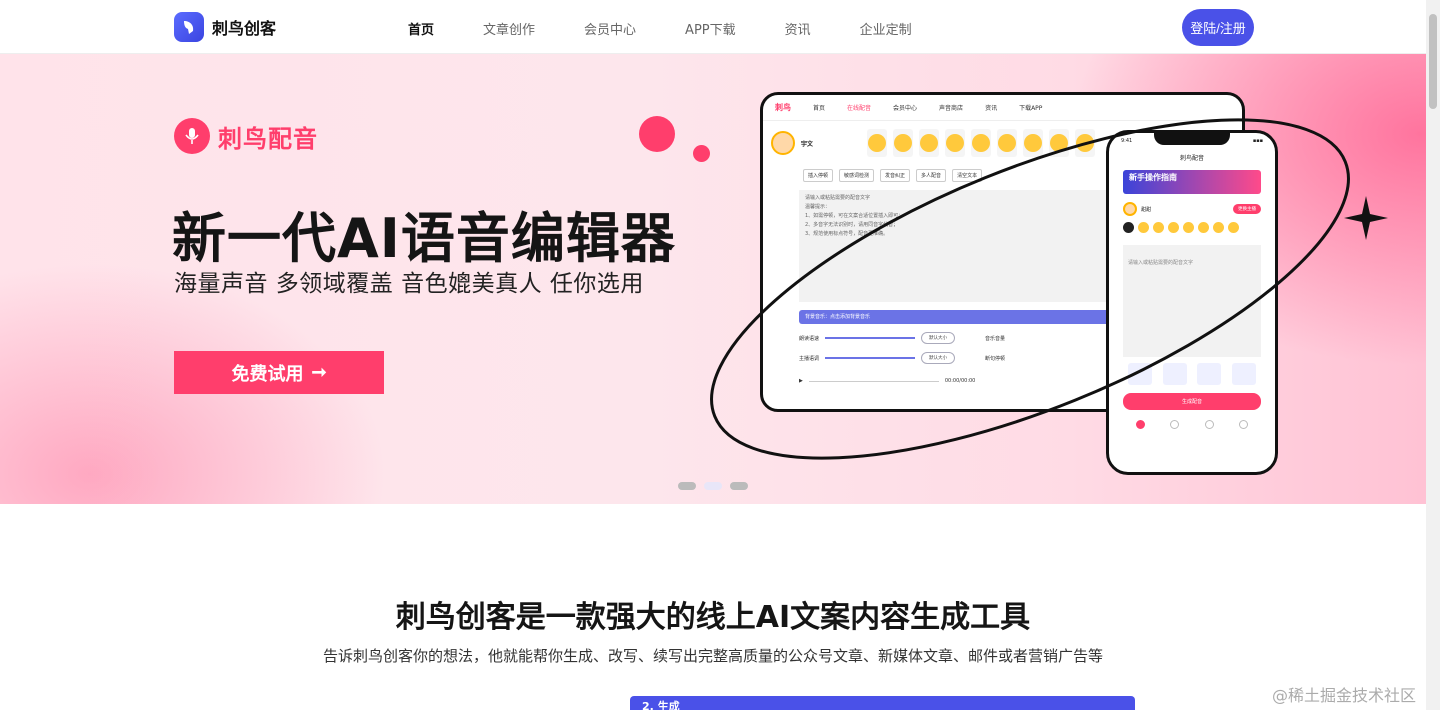 This screenshot has height=710, width=1440. What do you see at coordinates (1218, 27) in the screenshot?
I see `login-button: 登陆/注册` at bounding box center [1218, 27].